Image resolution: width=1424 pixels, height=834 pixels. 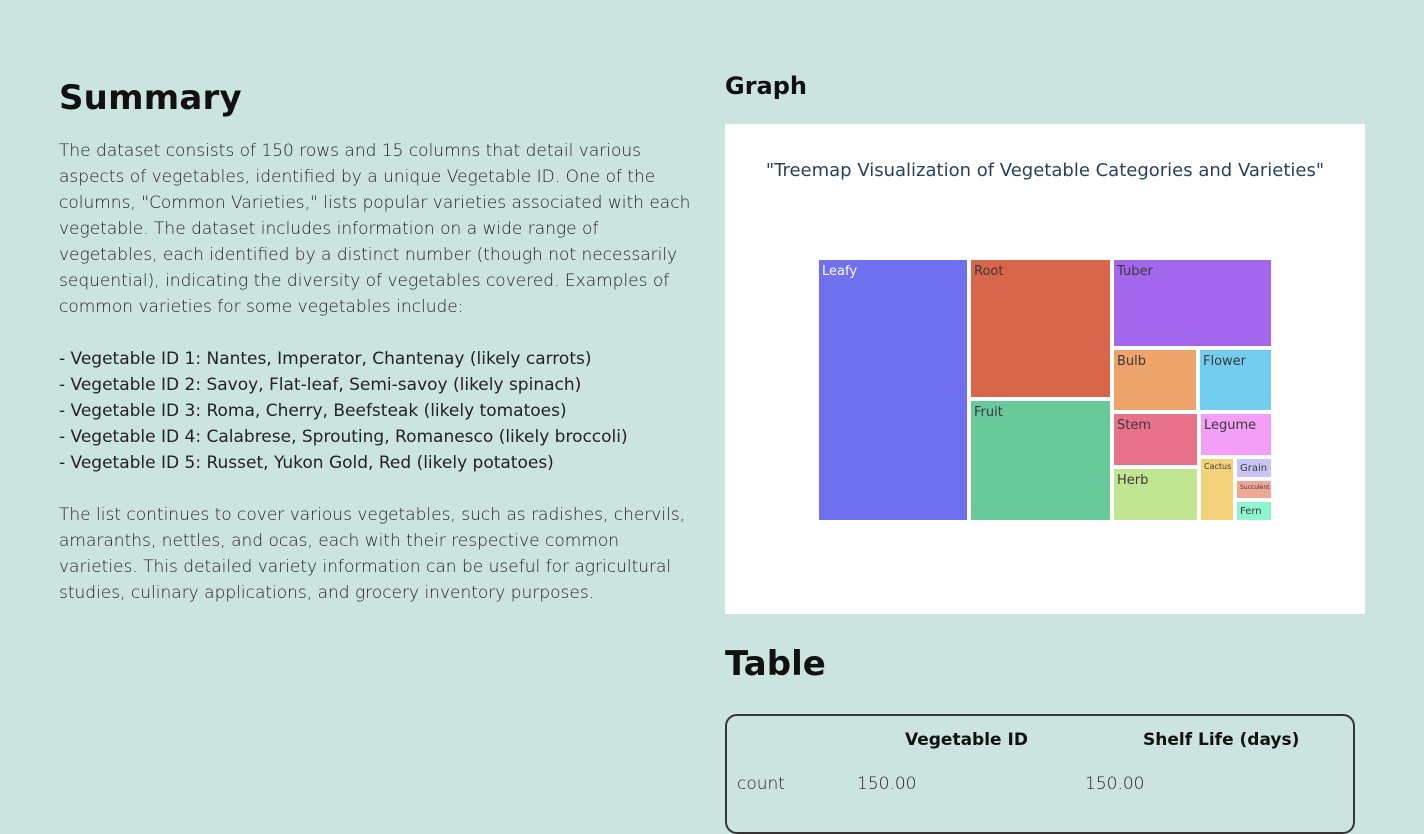 What do you see at coordinates (1255, 487) in the screenshot?
I see `treemap-label-succulent: Succulent` at bounding box center [1255, 487].